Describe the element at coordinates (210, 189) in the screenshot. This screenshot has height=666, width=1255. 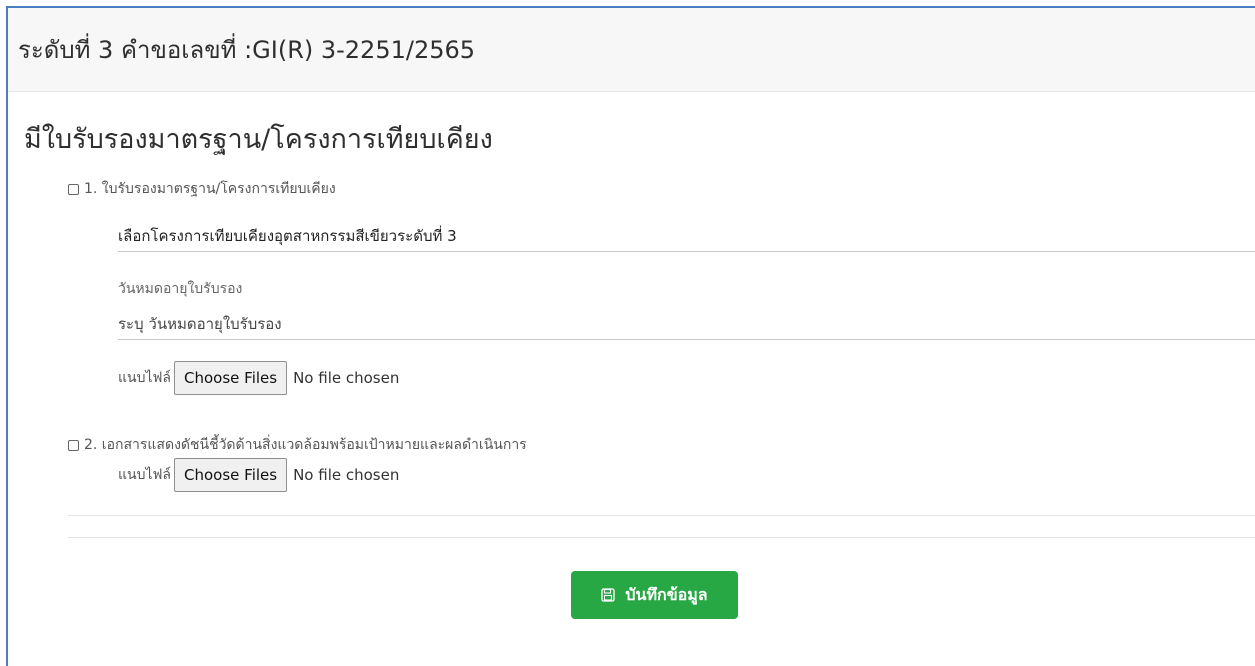
I see `certificate-checkbox-label: 1. ใบรับรองมาตรฐาน/โครงการเทียบเคียง` at that location.